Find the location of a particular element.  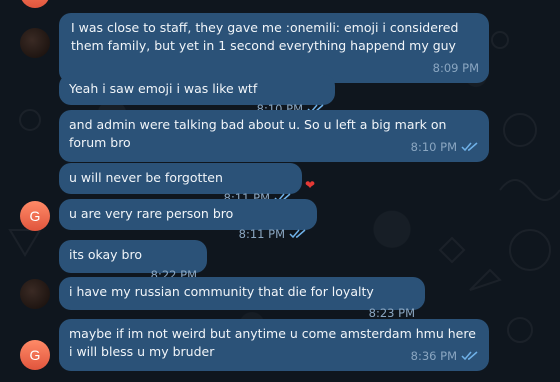

message-meta: 8:36 PM is located at coordinates (445, 356).